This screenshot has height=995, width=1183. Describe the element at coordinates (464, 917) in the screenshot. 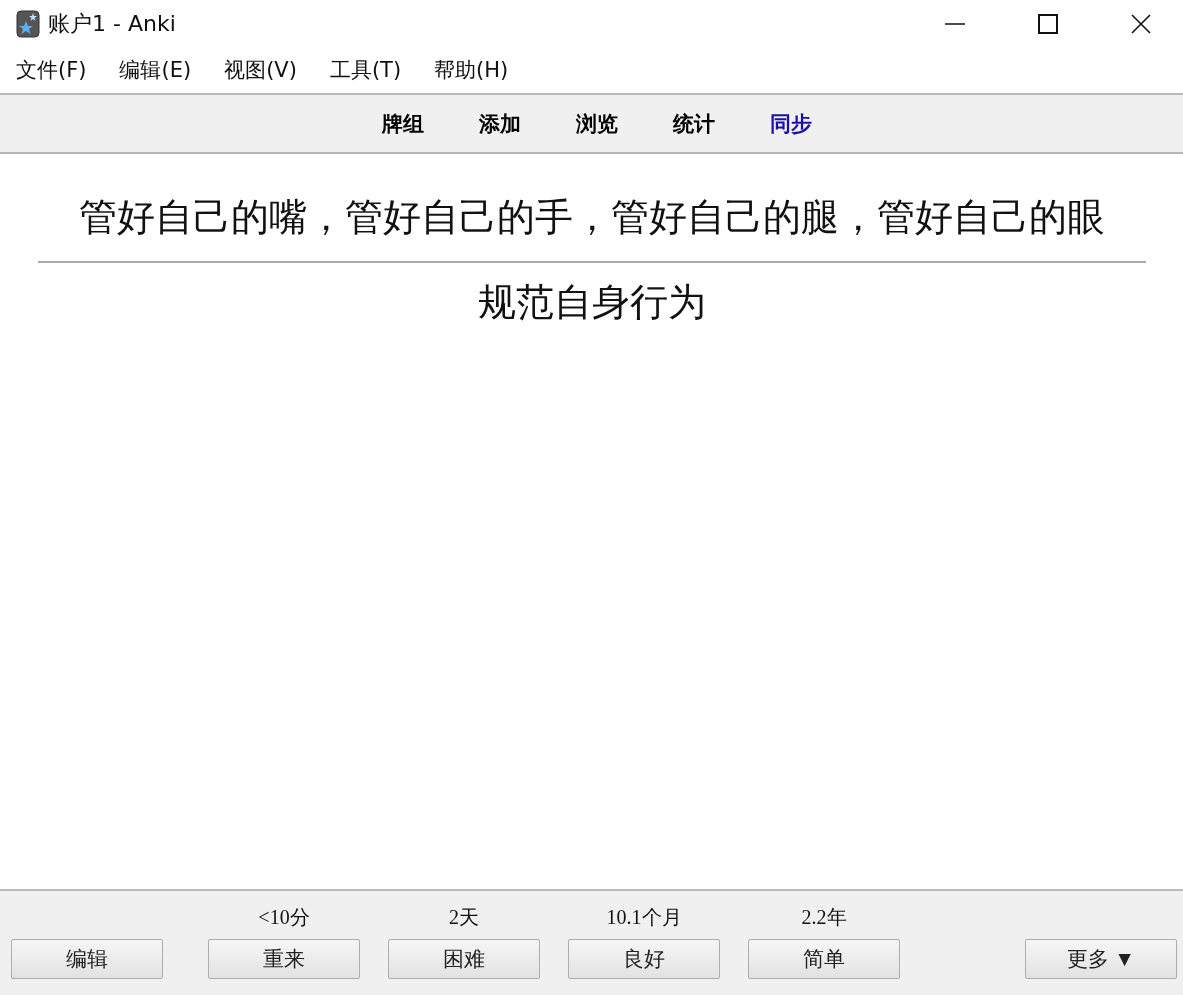

I see `interval-label: 2天` at that location.